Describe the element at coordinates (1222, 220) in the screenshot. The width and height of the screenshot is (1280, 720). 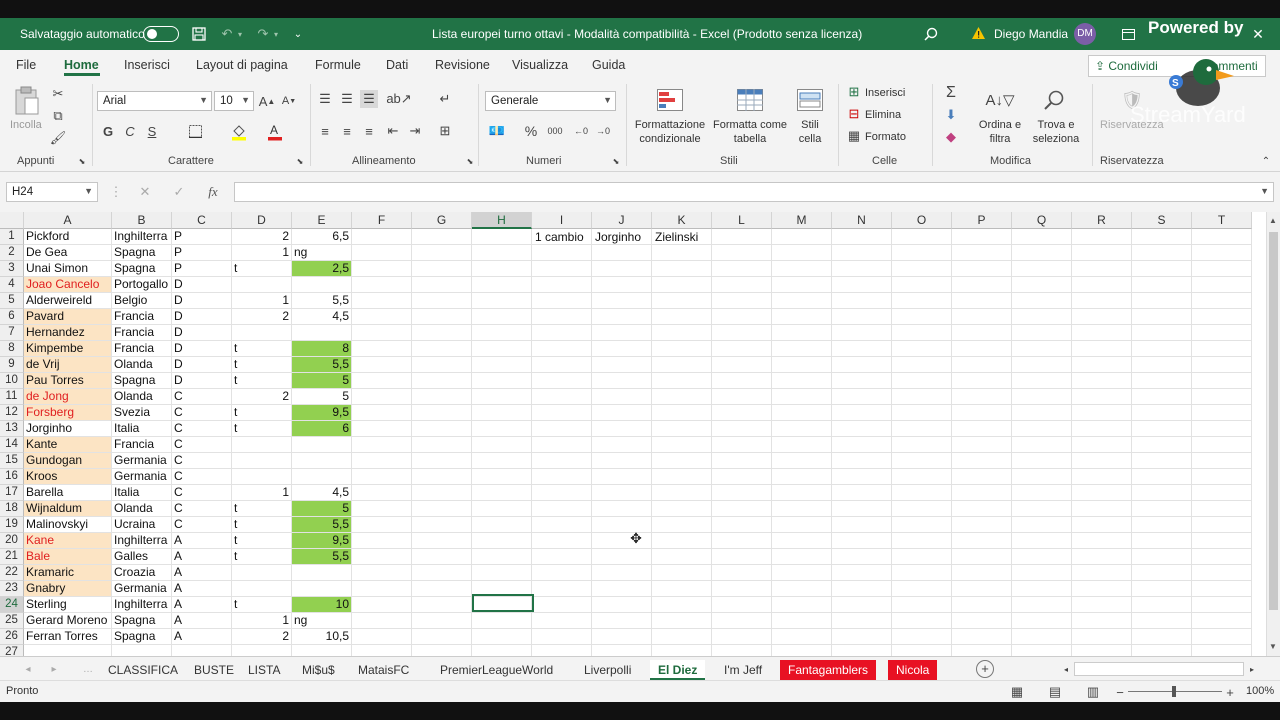
I see `column-header-t: T` at that location.